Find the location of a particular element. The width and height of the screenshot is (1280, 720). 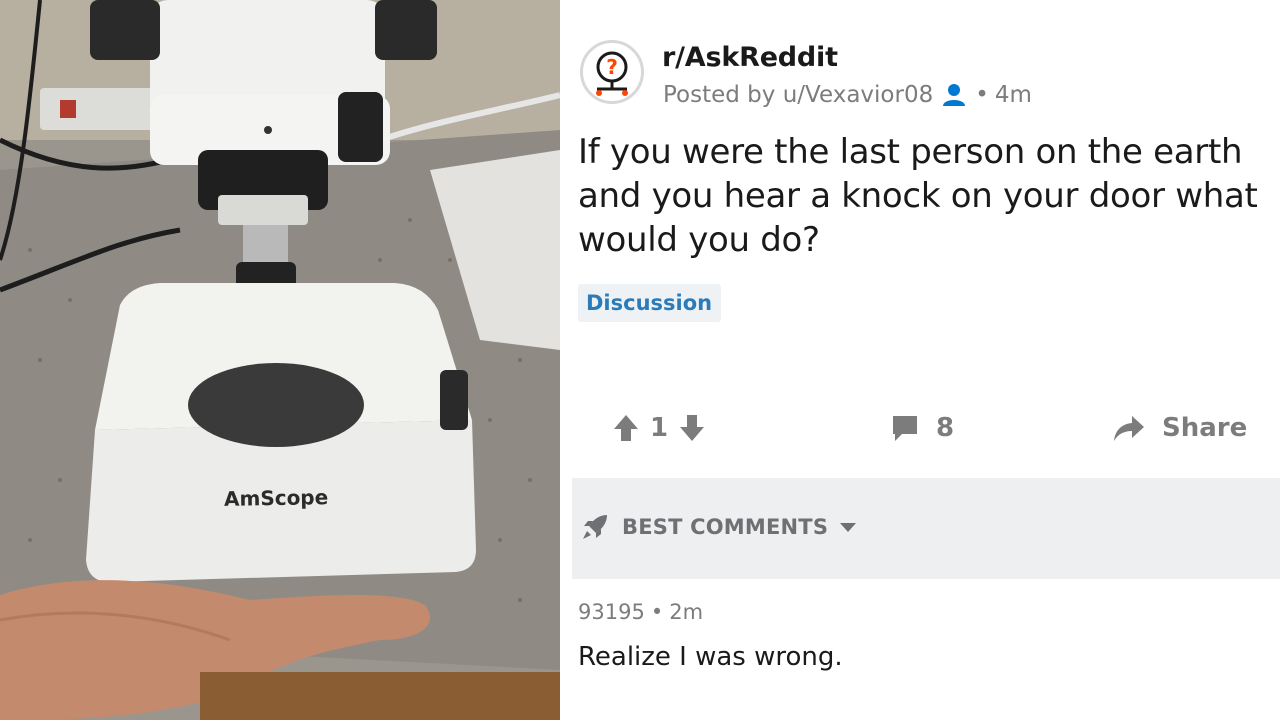

flair-badge: Discussion is located at coordinates (650, 303).